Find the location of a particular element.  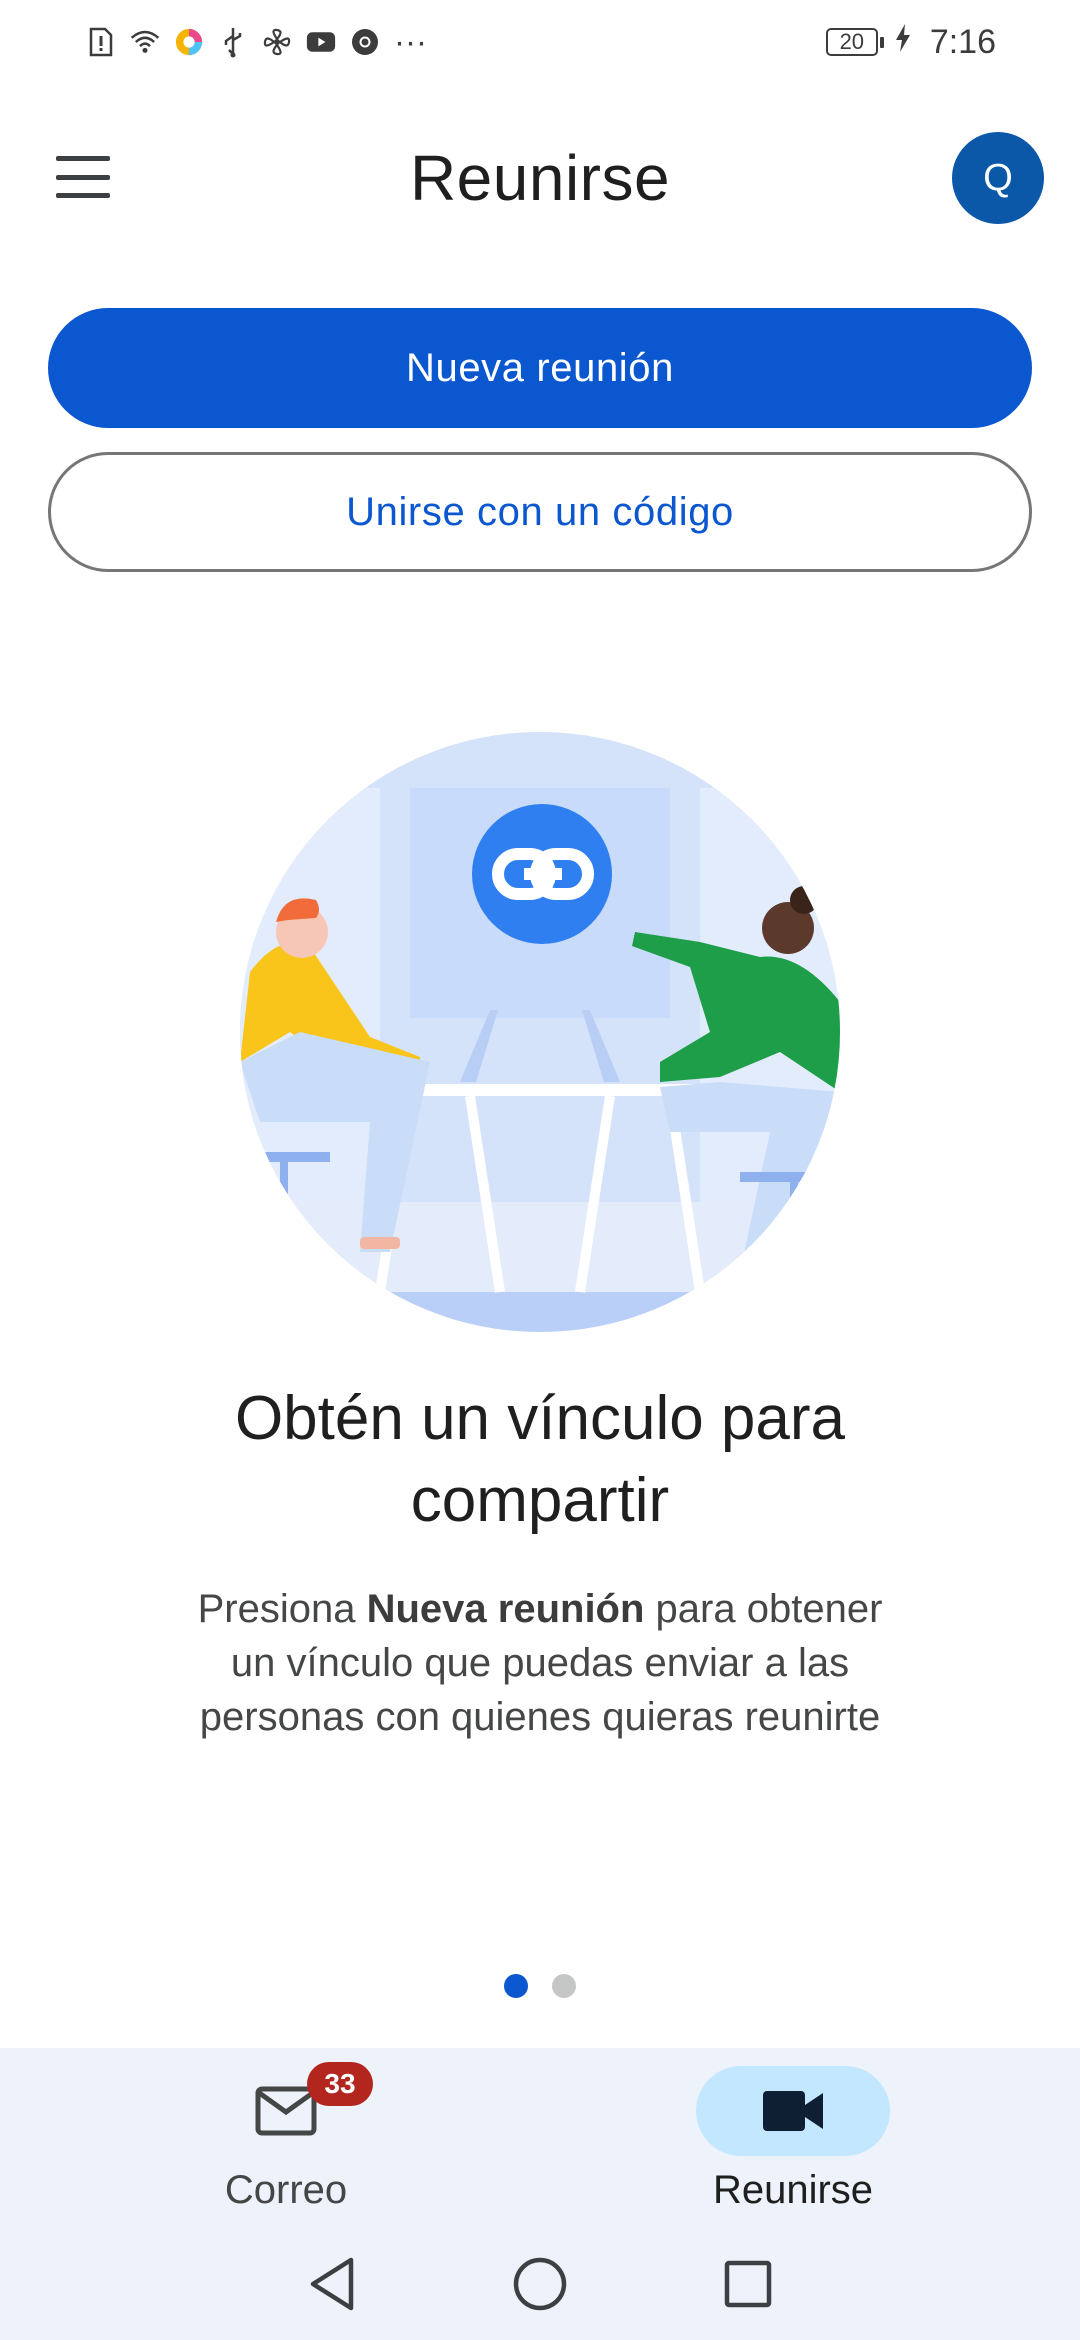

new-meeting-button: Nueva reunión is located at coordinates (540, 368).